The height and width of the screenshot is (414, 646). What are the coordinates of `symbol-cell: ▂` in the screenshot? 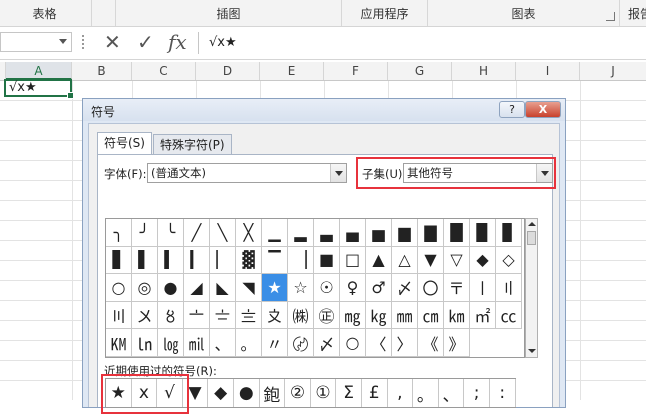 It's located at (301, 233).